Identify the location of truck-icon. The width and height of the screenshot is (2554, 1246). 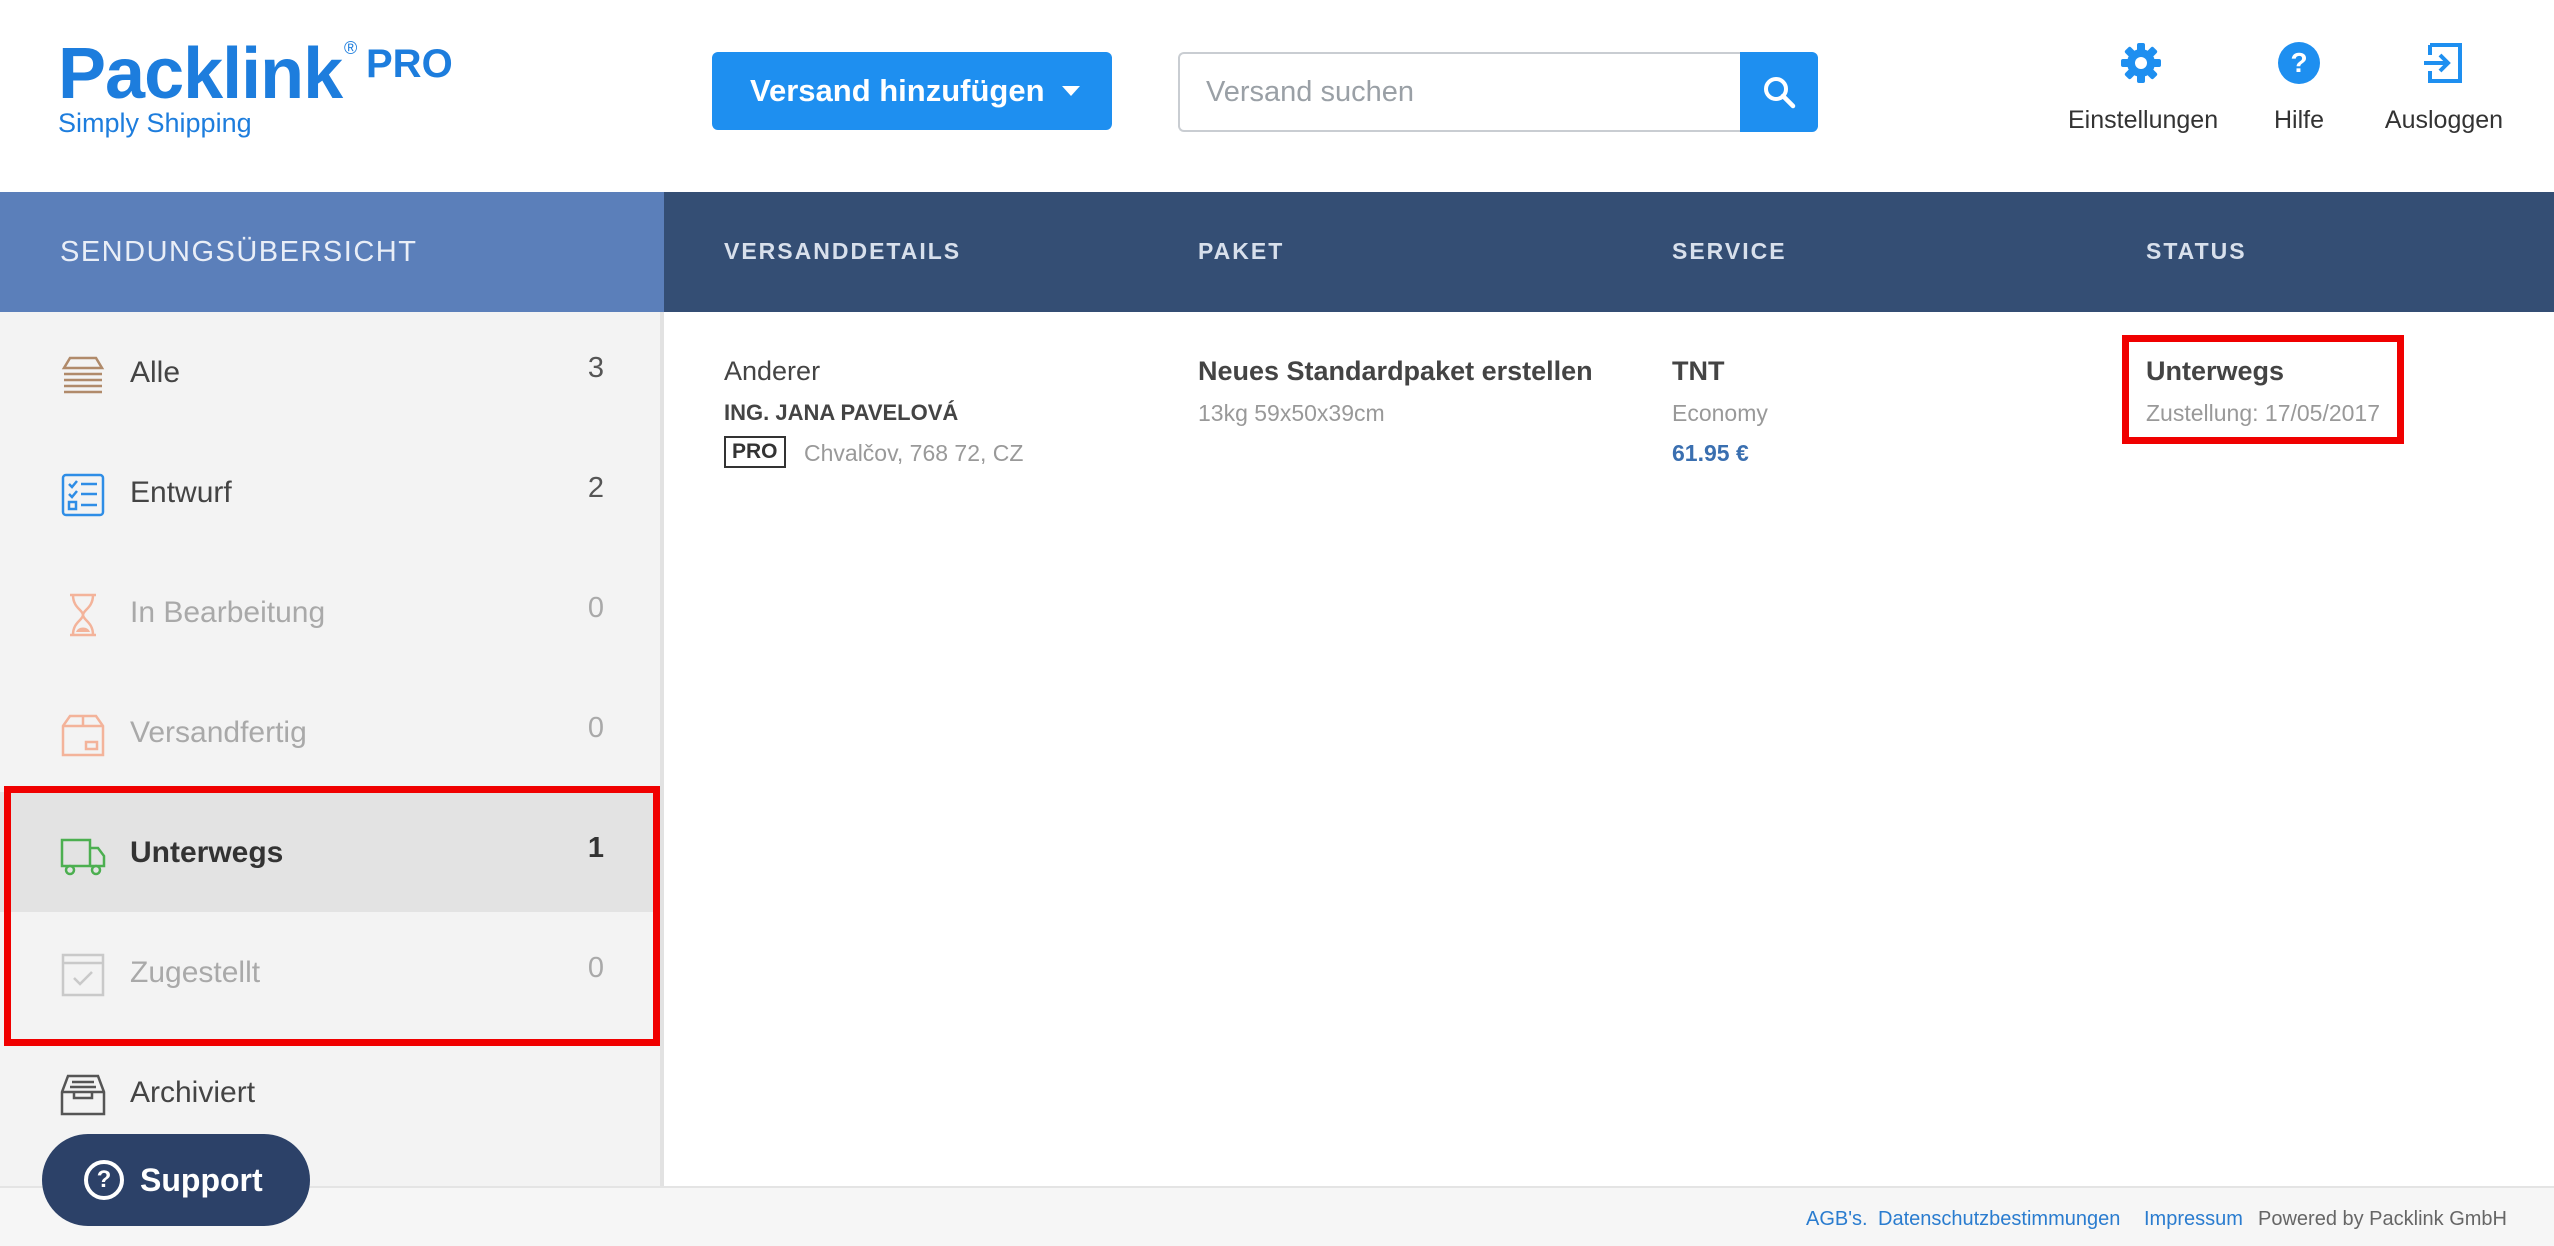
(83, 857).